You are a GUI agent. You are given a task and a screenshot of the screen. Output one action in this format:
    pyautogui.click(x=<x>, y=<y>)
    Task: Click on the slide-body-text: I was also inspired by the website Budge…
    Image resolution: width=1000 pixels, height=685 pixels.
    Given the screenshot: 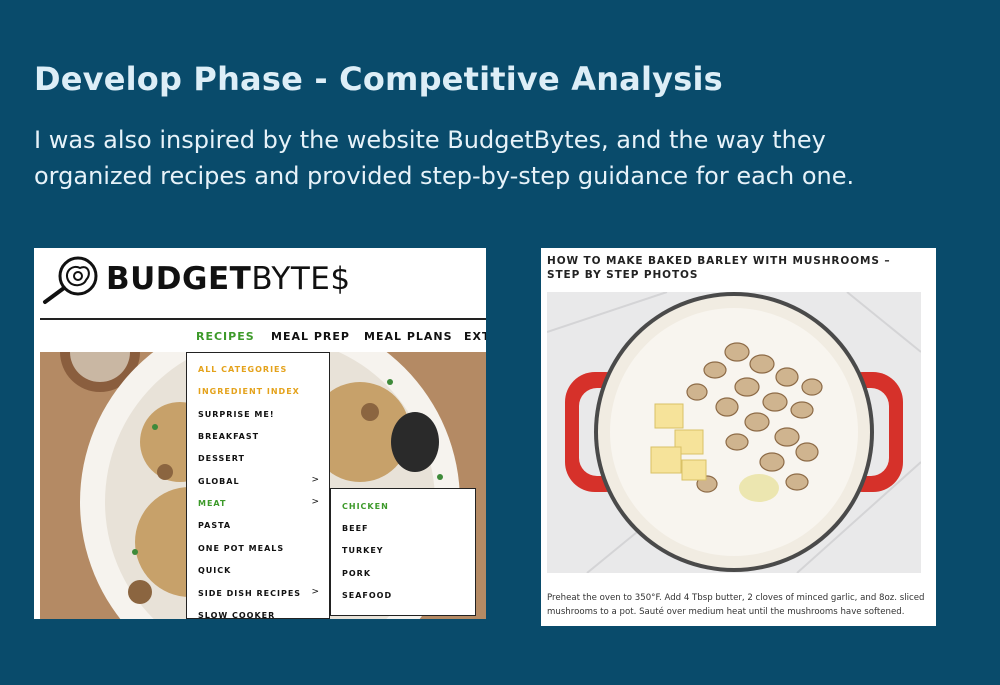 What is the action you would take?
    pyautogui.click(x=444, y=158)
    